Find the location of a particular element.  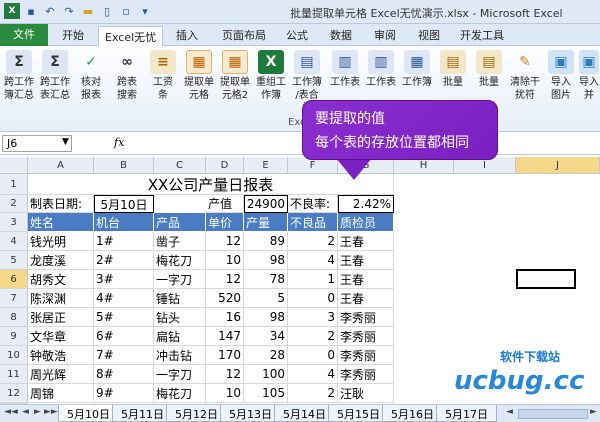

payslip-button: ≡ 工资条 is located at coordinates (163, 76).